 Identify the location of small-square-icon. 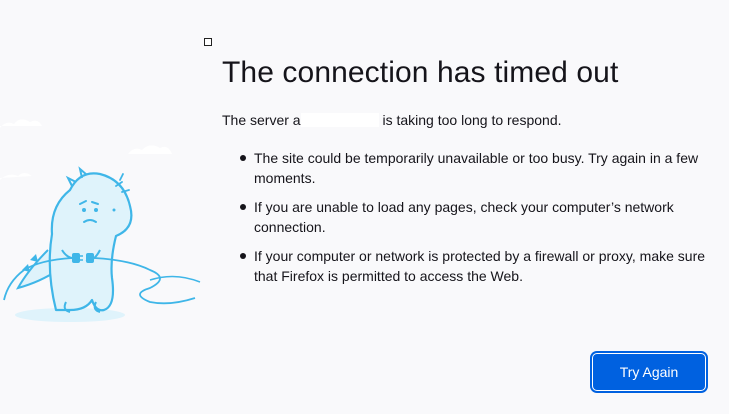
(208, 42).